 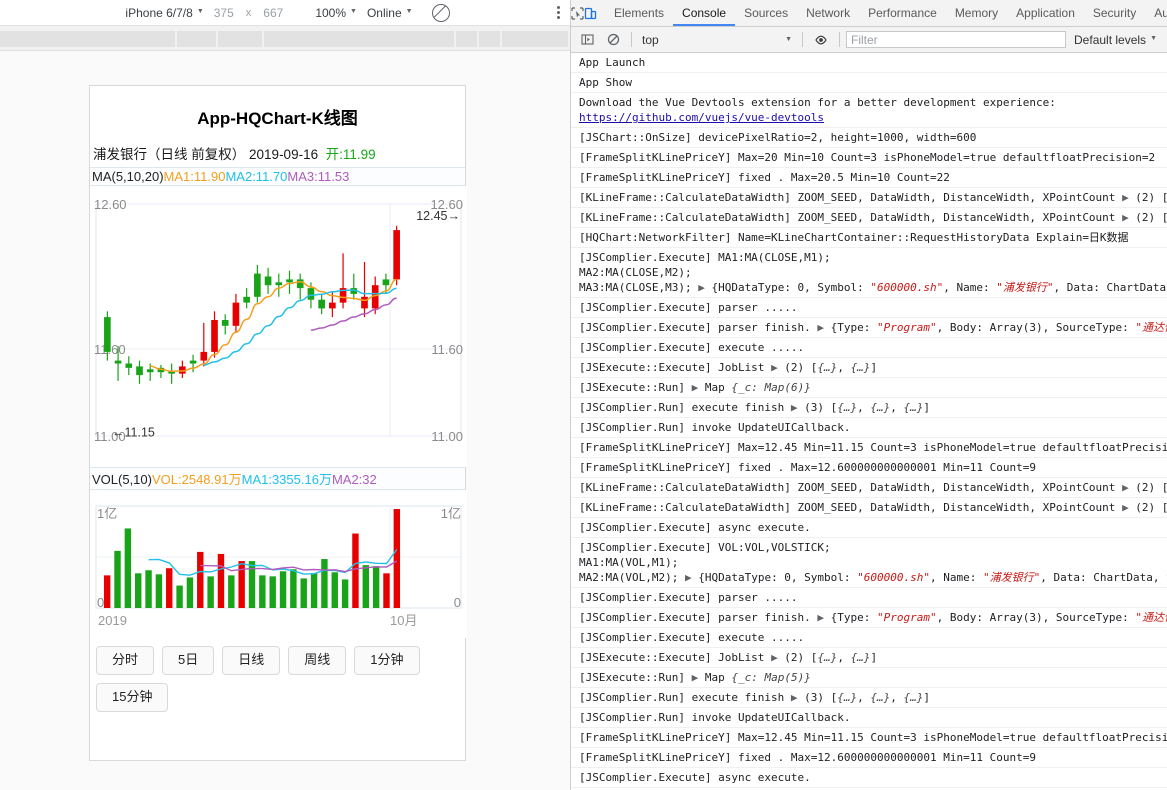 I want to click on throttle-select: Online ▼, so click(x=390, y=13).